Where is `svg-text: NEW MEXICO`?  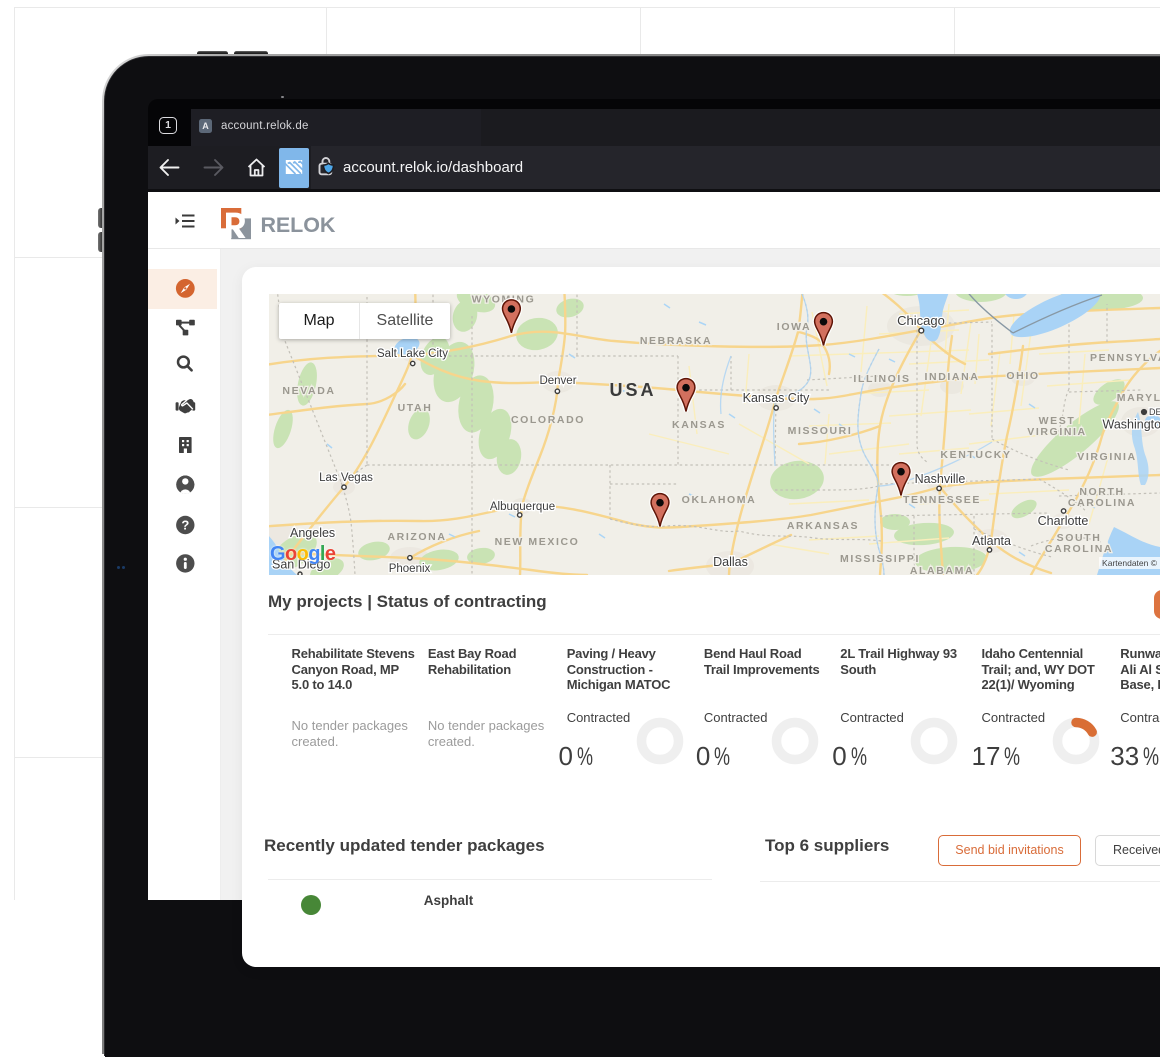 svg-text: NEW MEXICO is located at coordinates (537, 542).